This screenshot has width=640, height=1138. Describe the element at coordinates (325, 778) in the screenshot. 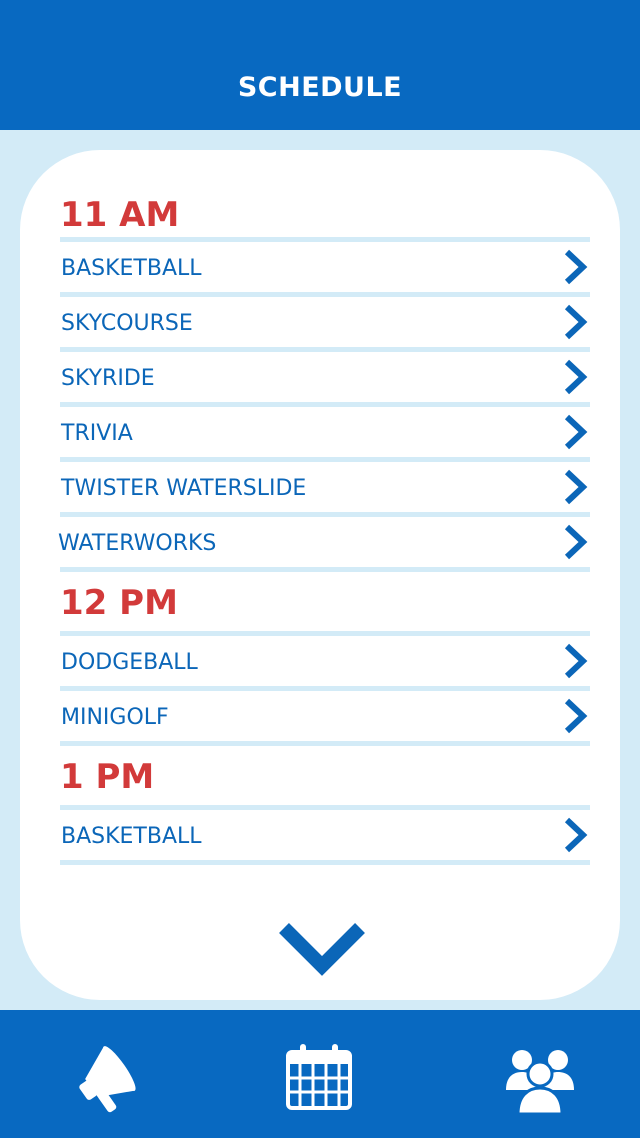

I see `time-header: 1 PM` at that location.